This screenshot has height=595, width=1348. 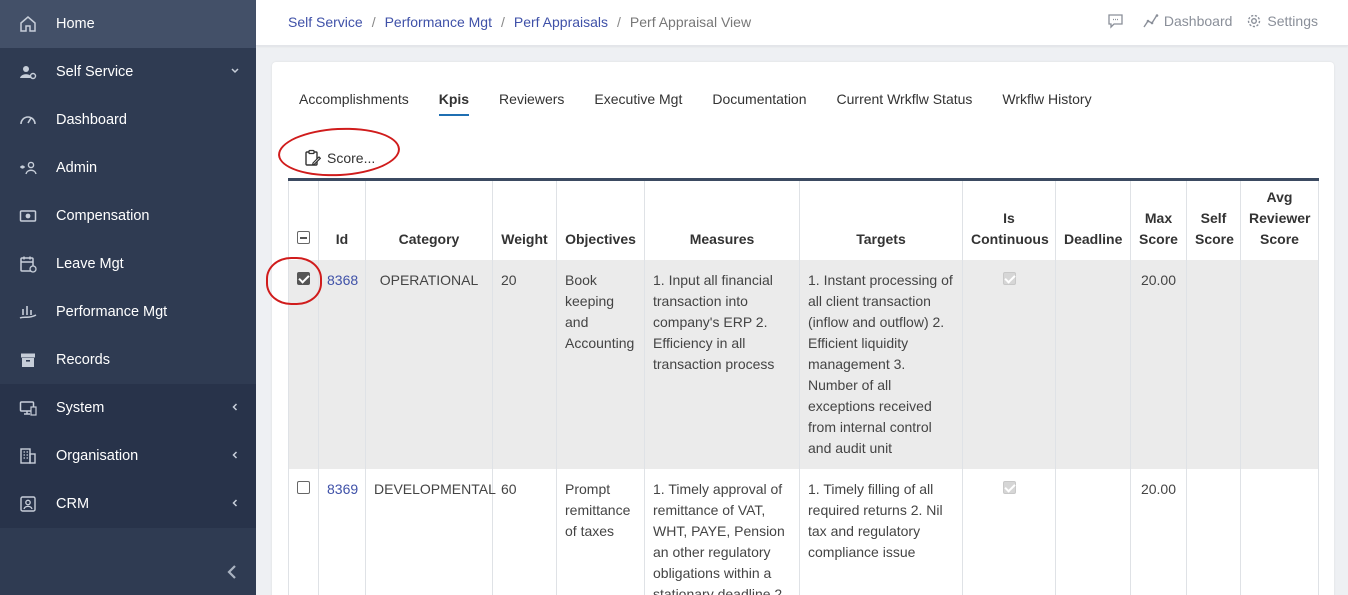 What do you see at coordinates (313, 157) in the screenshot?
I see `clipboard-edit-icon` at bounding box center [313, 157].